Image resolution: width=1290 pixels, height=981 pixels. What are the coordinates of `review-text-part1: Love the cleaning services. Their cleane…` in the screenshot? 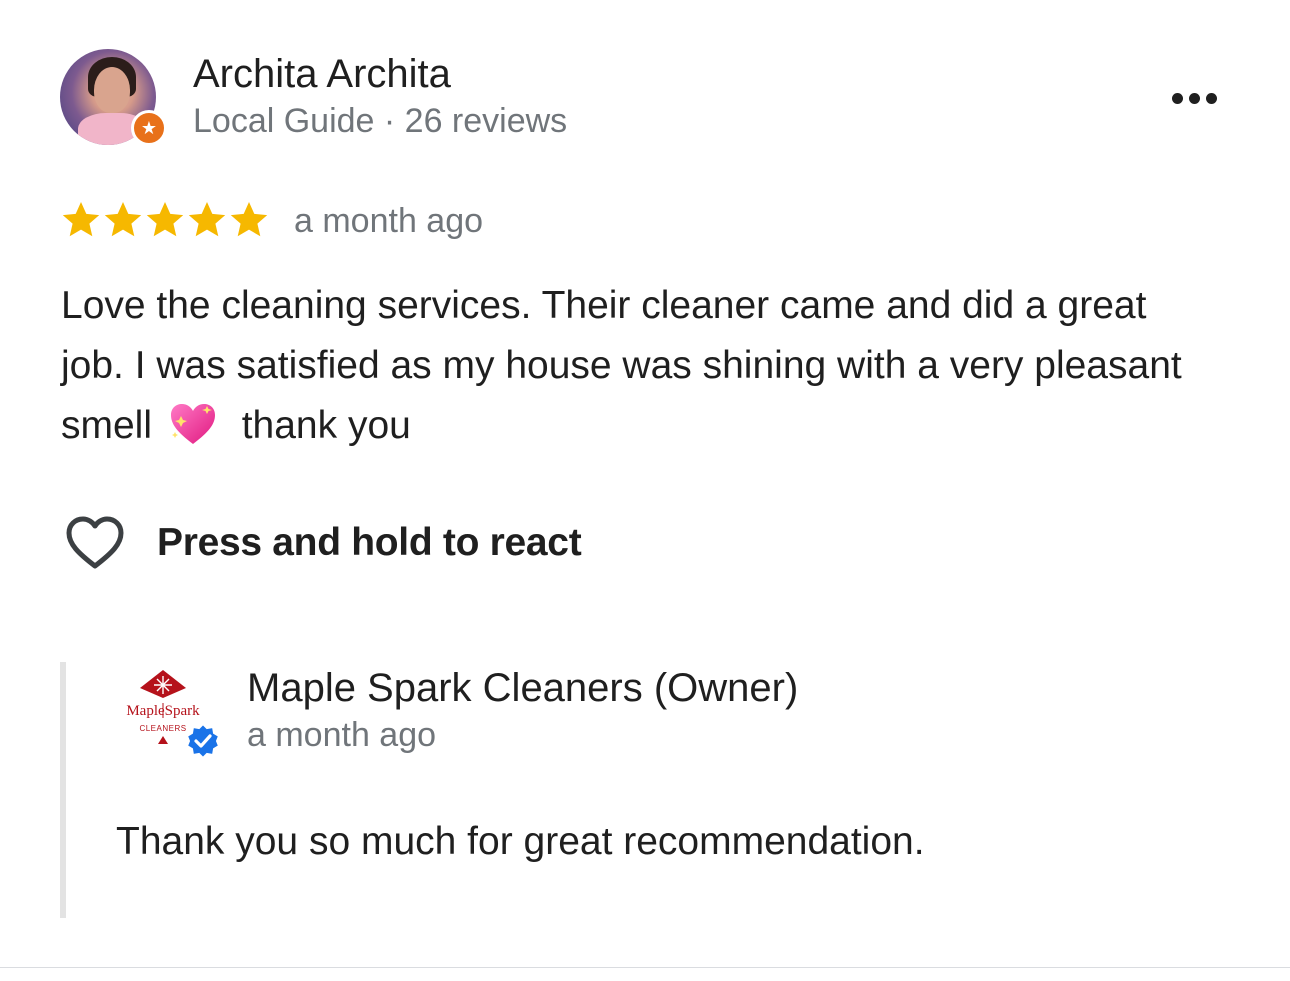 It's located at (621, 365).